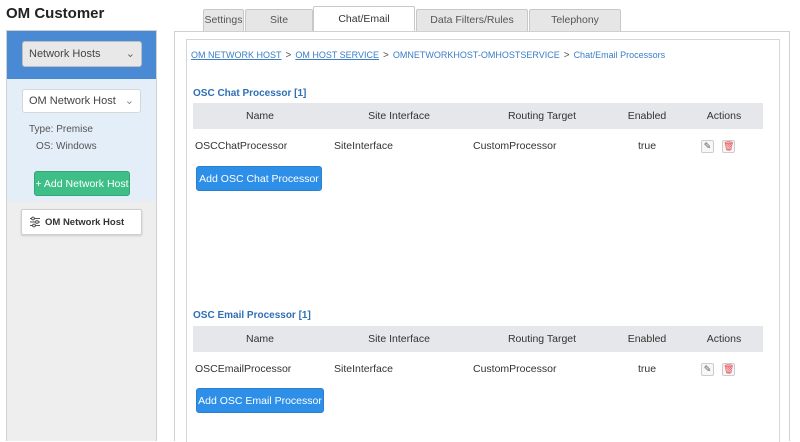  What do you see at coordinates (241, 146) in the screenshot?
I see `processor-name: OSCChatProcessor` at bounding box center [241, 146].